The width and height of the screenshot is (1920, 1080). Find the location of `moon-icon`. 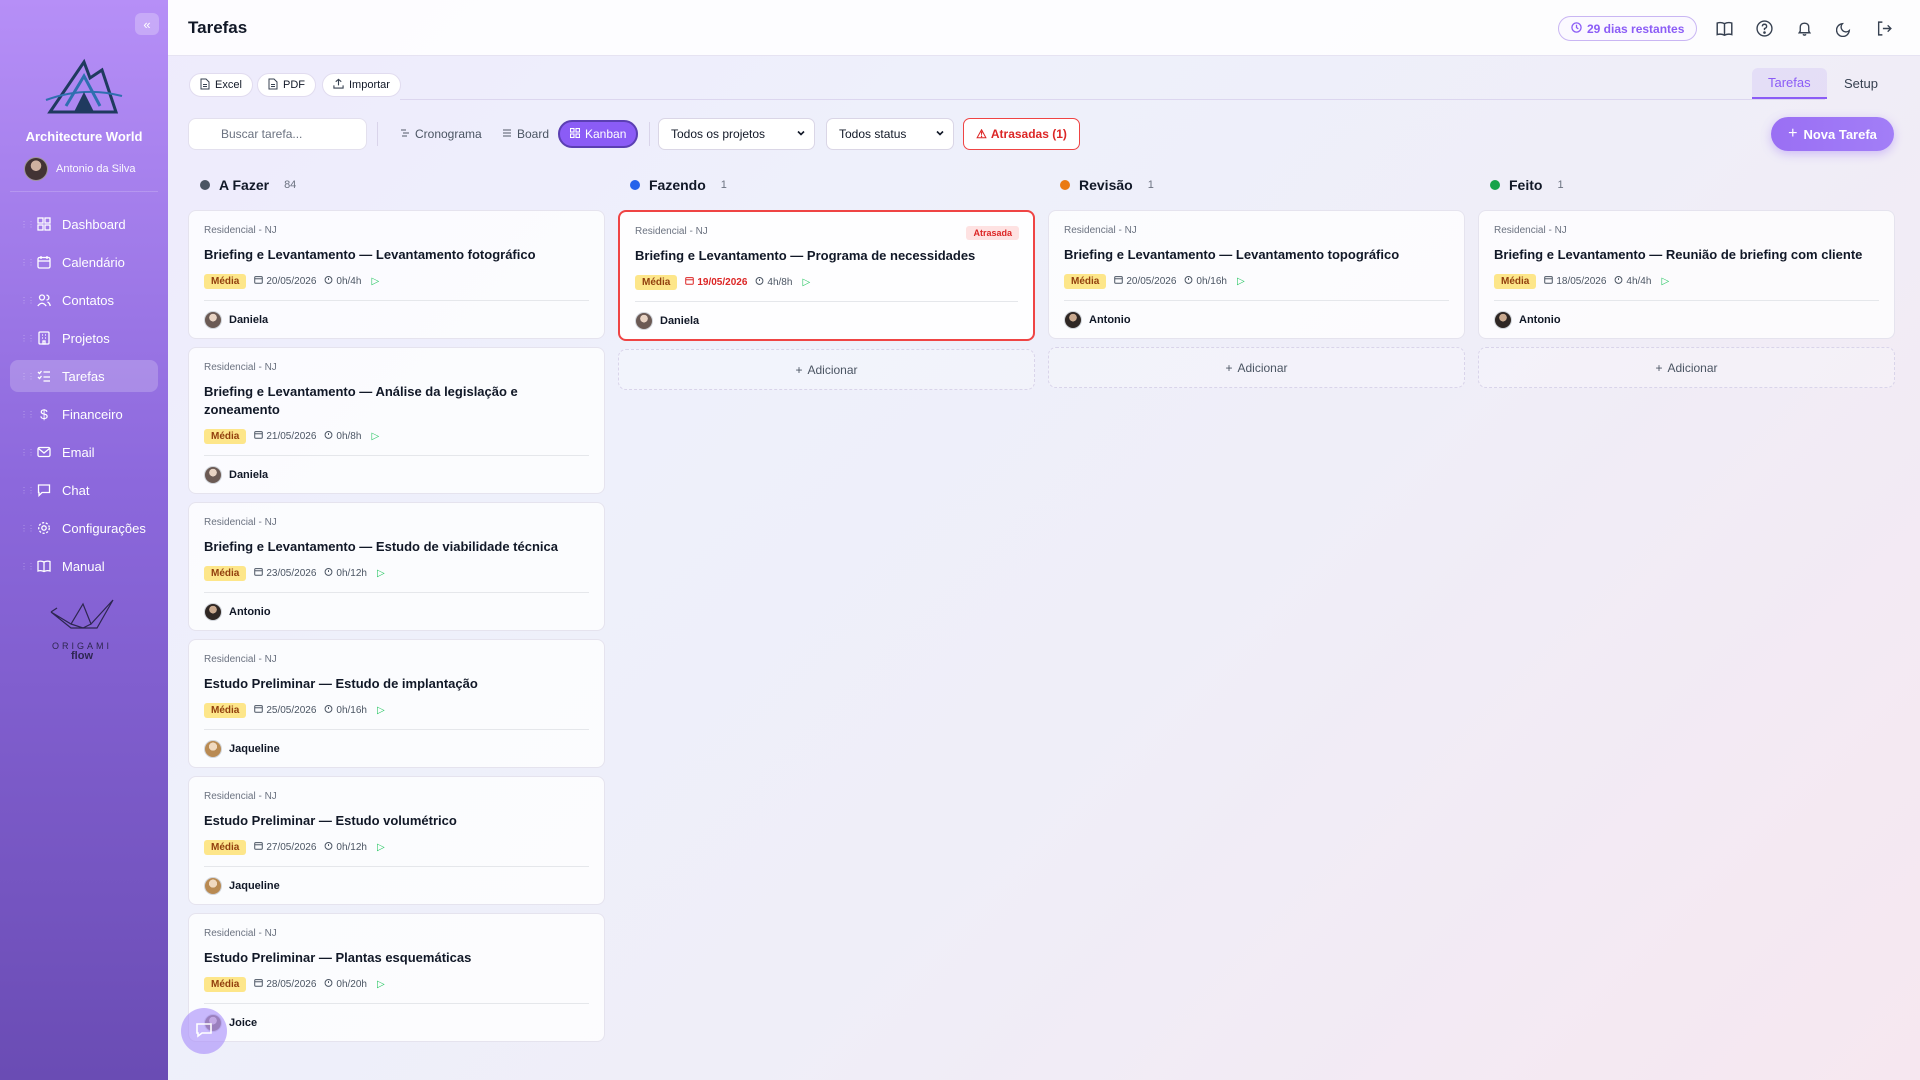

moon-icon is located at coordinates (1844, 28).